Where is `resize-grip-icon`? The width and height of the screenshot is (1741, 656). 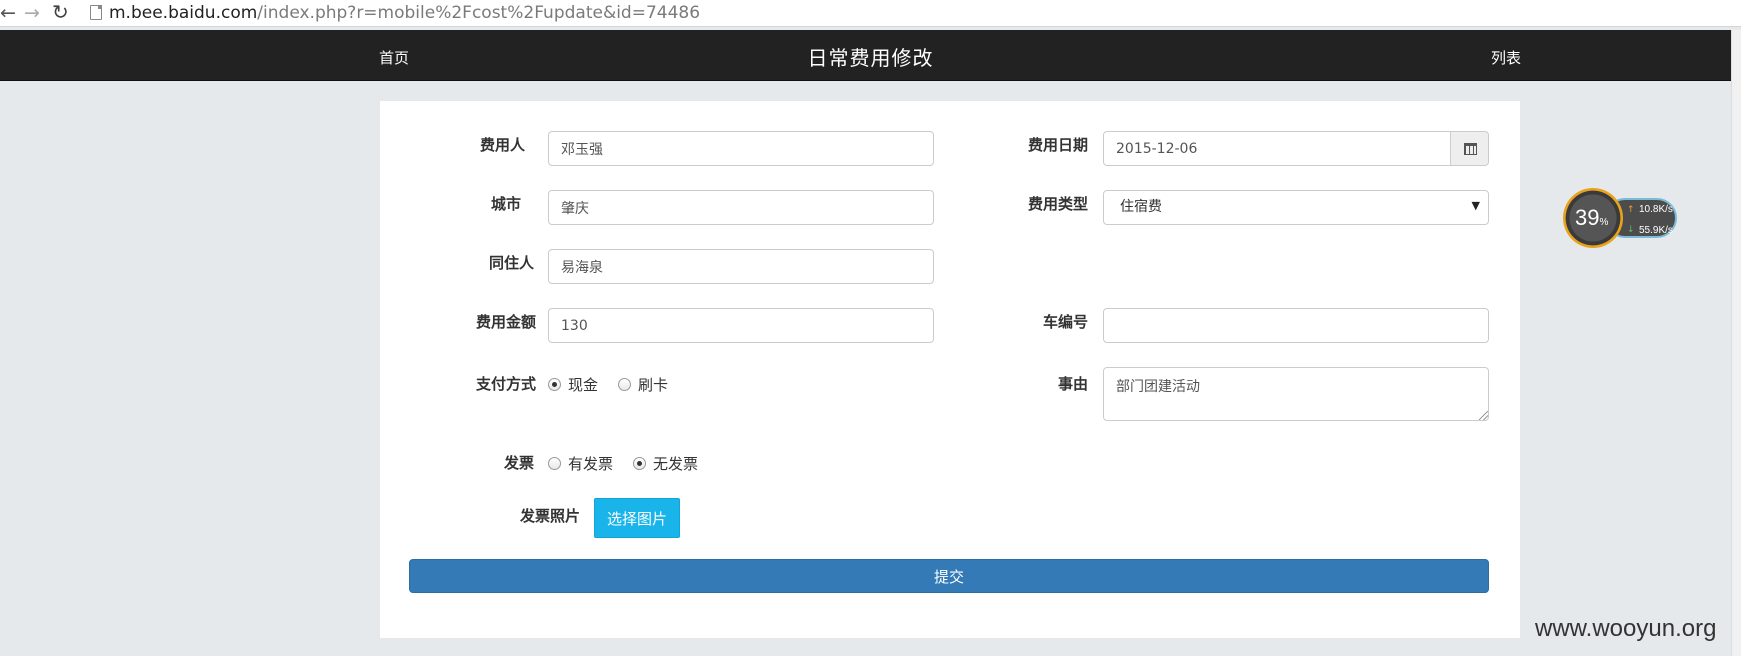
resize-grip-icon is located at coordinates (1483, 415).